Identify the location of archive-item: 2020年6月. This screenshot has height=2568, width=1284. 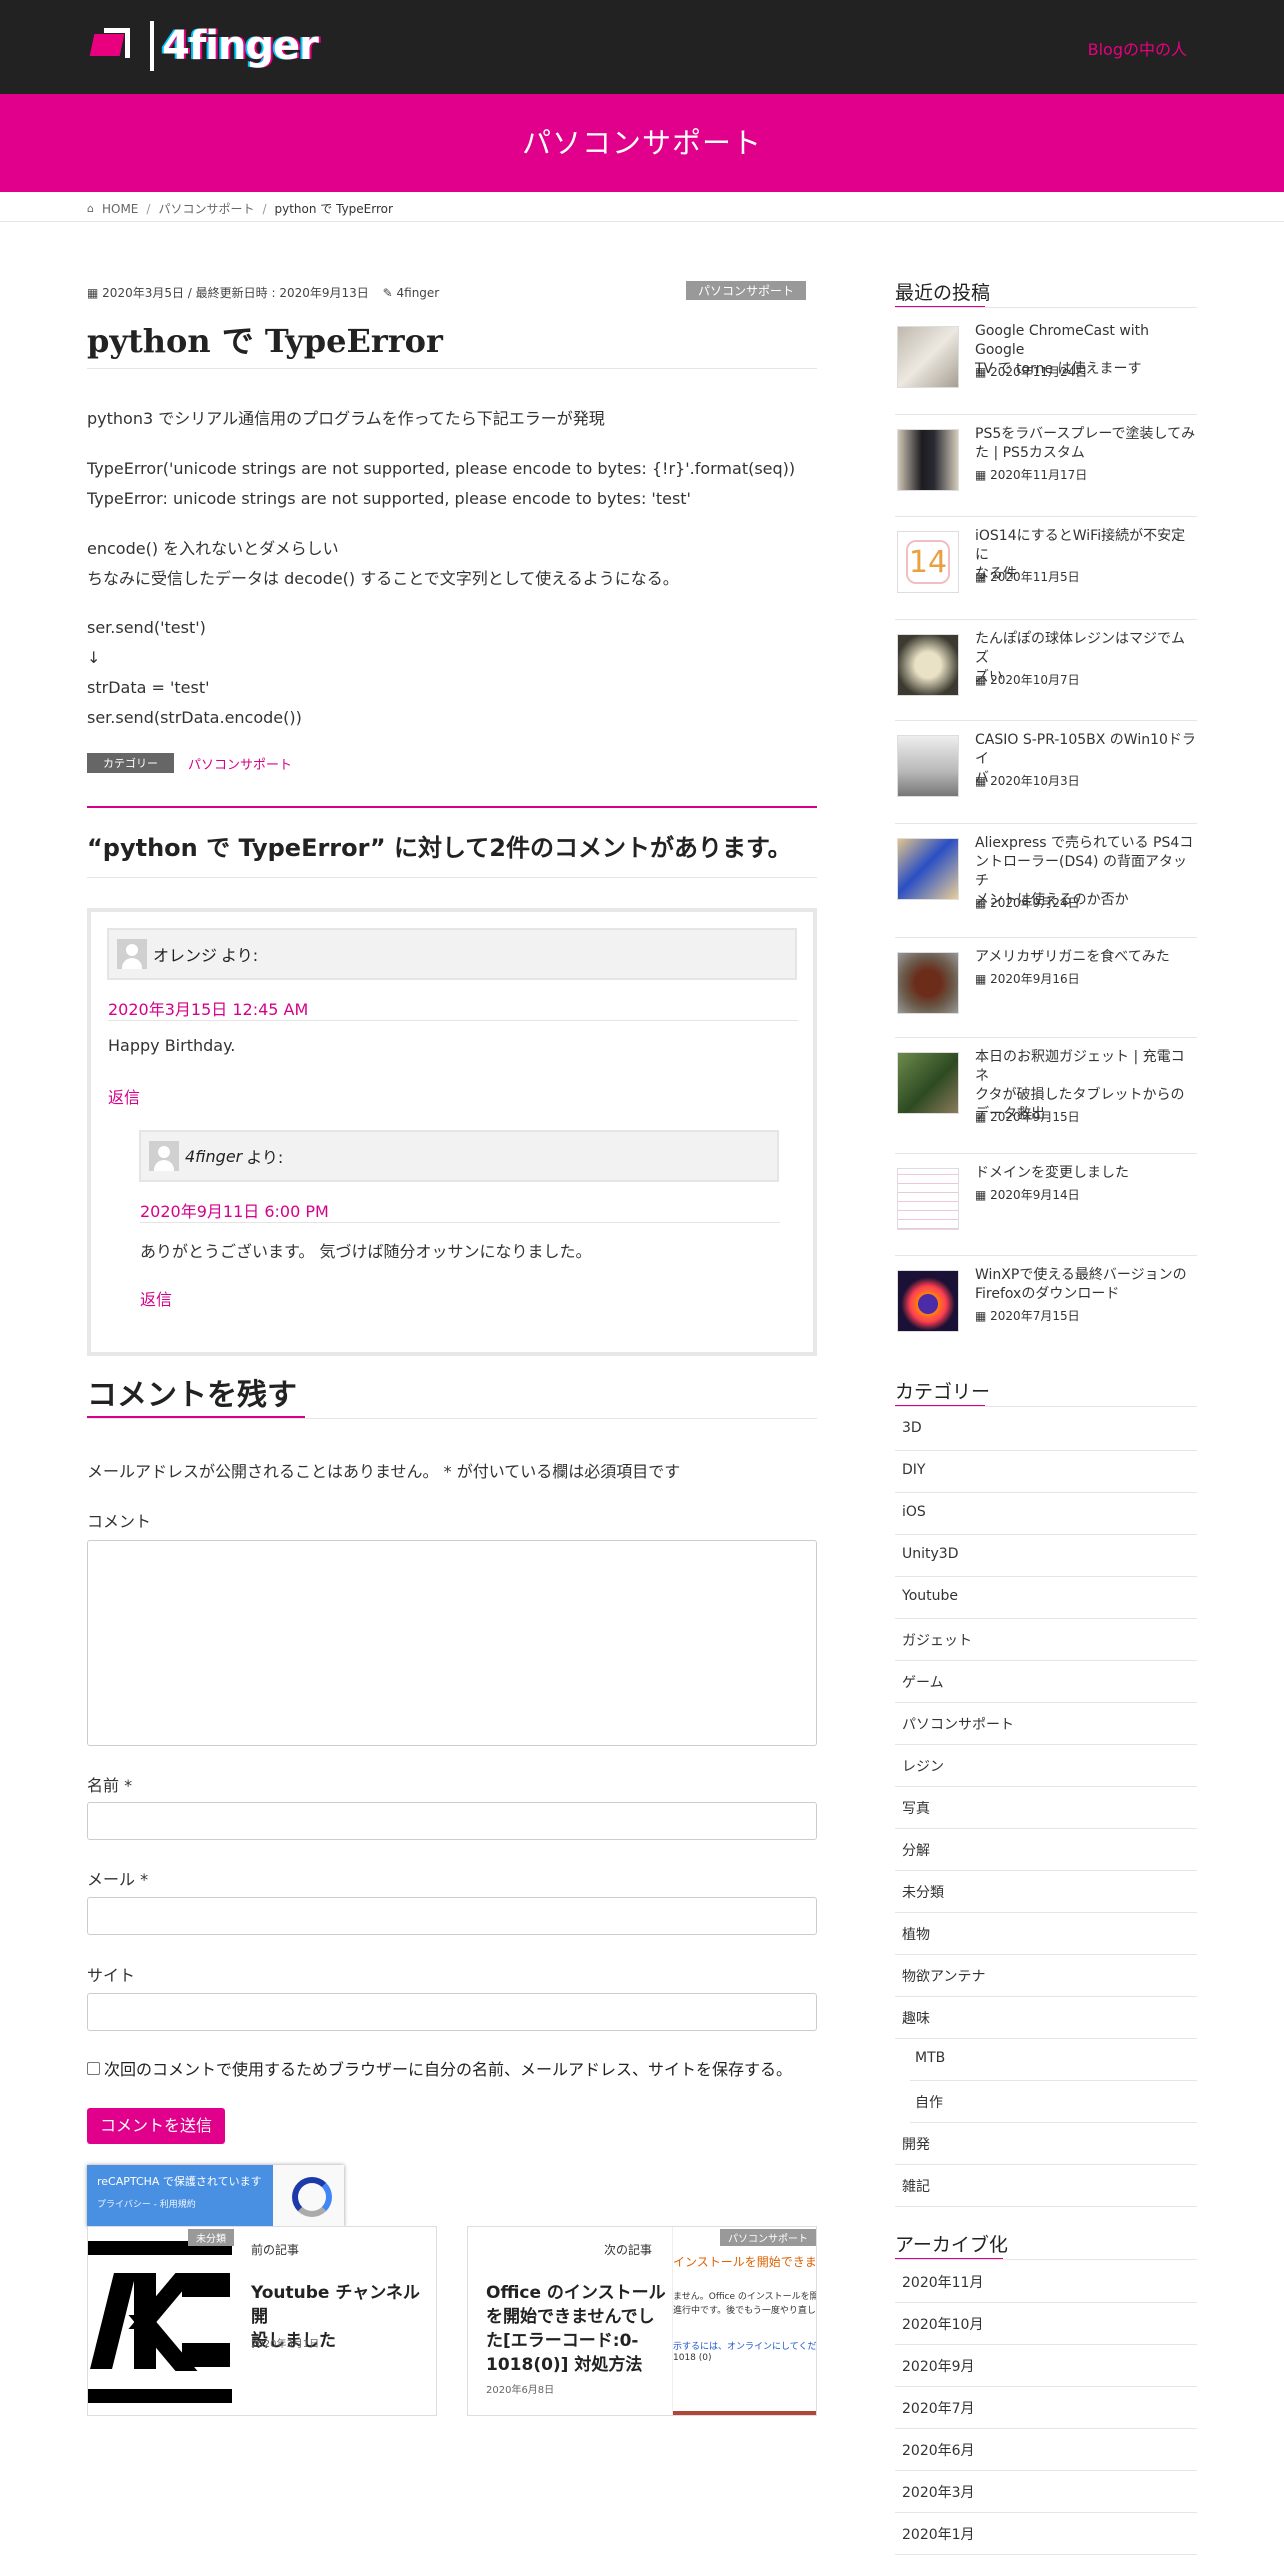
(938, 2450).